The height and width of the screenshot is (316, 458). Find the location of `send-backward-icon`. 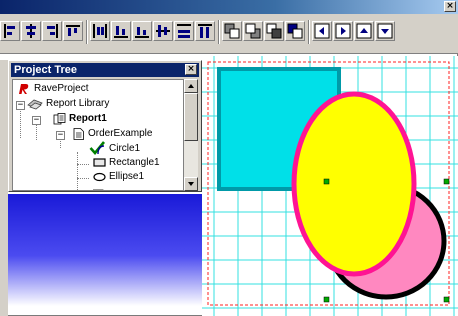

send-backward-icon is located at coordinates (295, 31).